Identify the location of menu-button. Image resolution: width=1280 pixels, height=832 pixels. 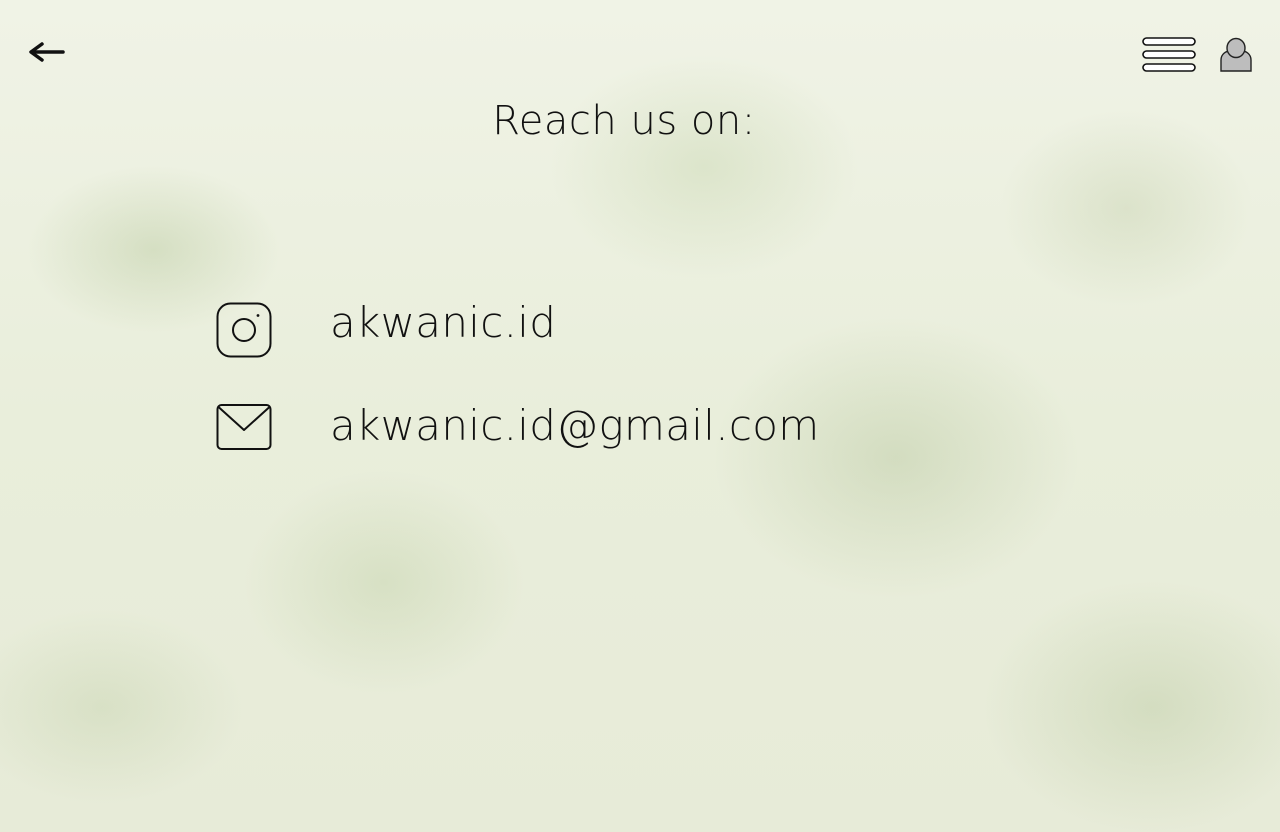
(1169, 55).